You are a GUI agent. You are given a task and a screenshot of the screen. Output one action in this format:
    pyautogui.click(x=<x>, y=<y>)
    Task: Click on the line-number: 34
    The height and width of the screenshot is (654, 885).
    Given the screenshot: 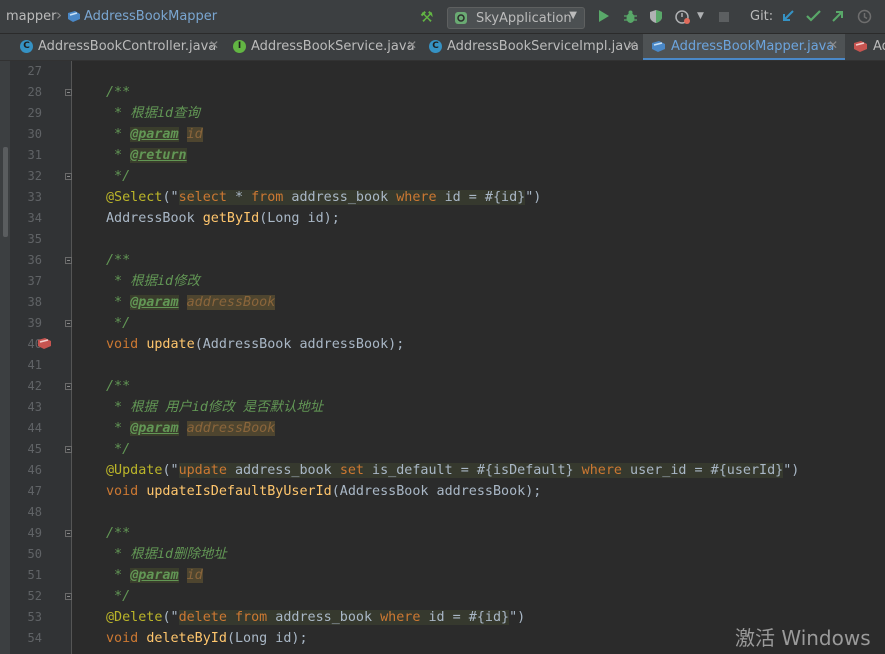 What is the action you would take?
    pyautogui.click(x=34, y=218)
    